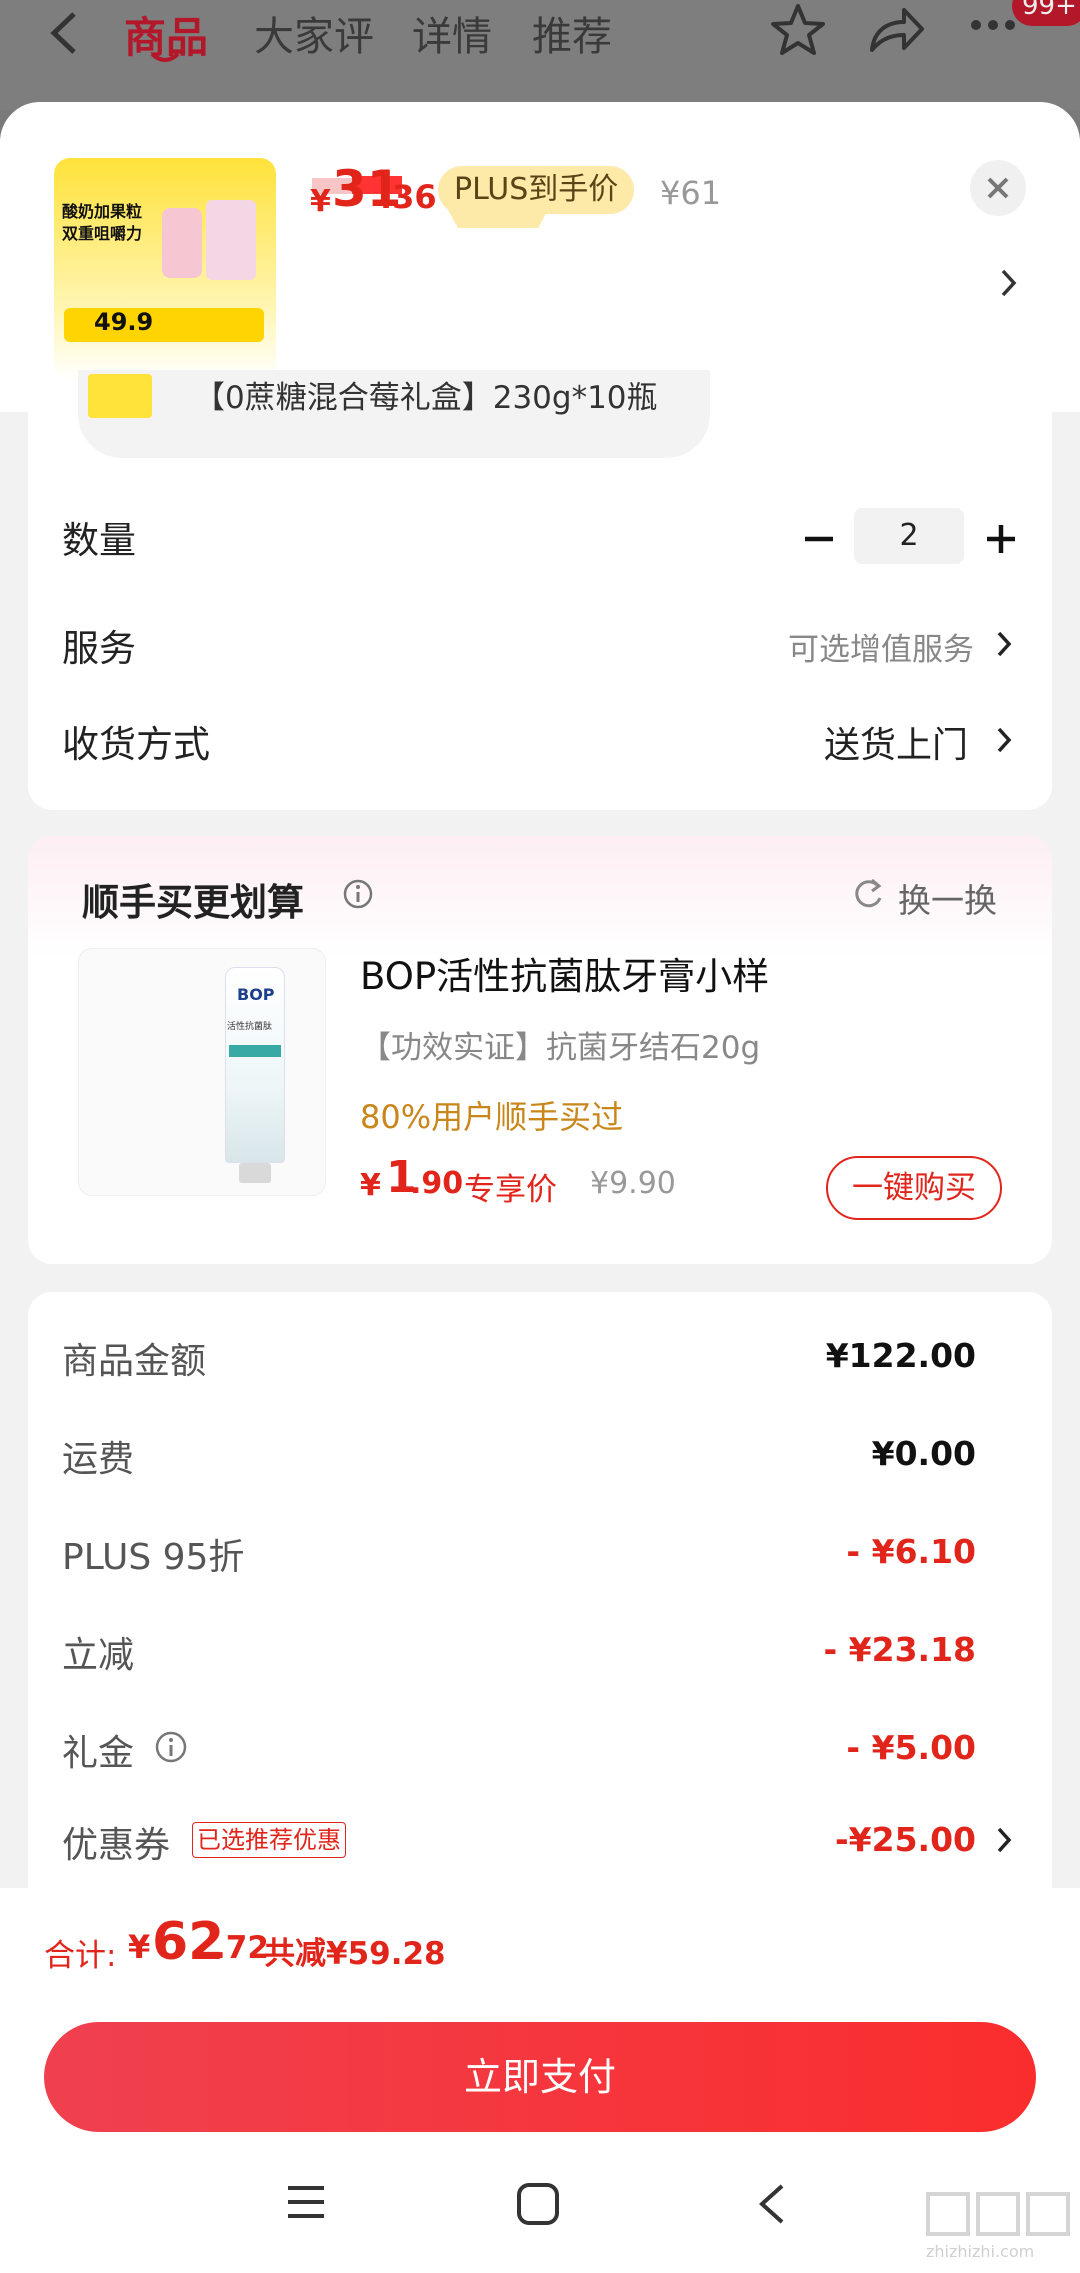 This screenshot has width=1080, height=2273. Describe the element at coordinates (426, 398) in the screenshot. I see `variant-text: 【0蔗糖混合莓礼盒】230g*10瓶` at that location.